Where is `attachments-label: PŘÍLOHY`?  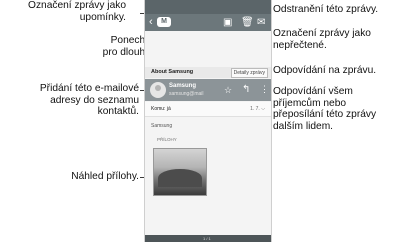 attachments-label: PŘÍLOHY is located at coordinates (167, 139).